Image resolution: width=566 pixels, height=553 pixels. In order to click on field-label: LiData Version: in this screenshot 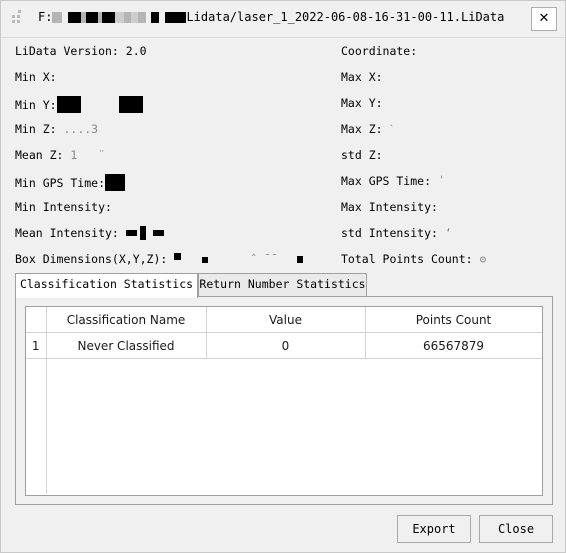, I will do `click(67, 51)`.